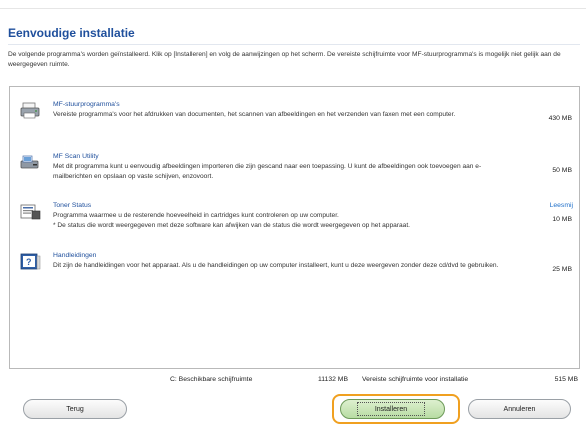 This screenshot has height=429, width=586. What do you see at coordinates (566, 379) in the screenshot?
I see `required-space-value: 515 MB` at bounding box center [566, 379].